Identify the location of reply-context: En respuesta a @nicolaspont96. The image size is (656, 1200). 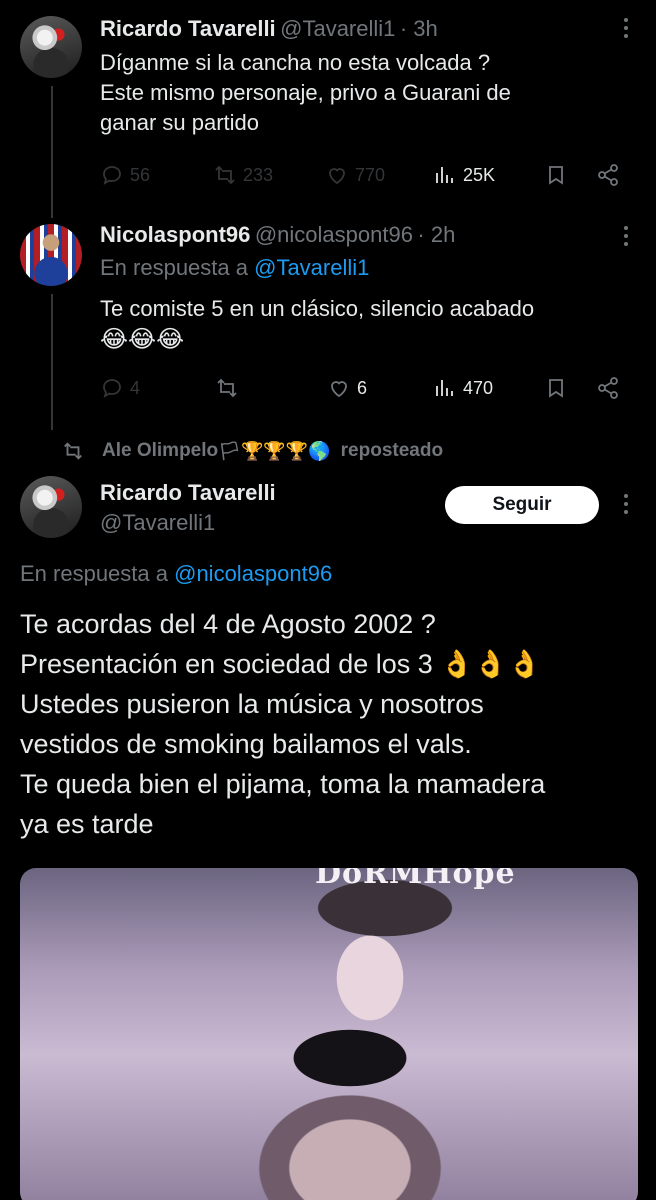
(176, 574).